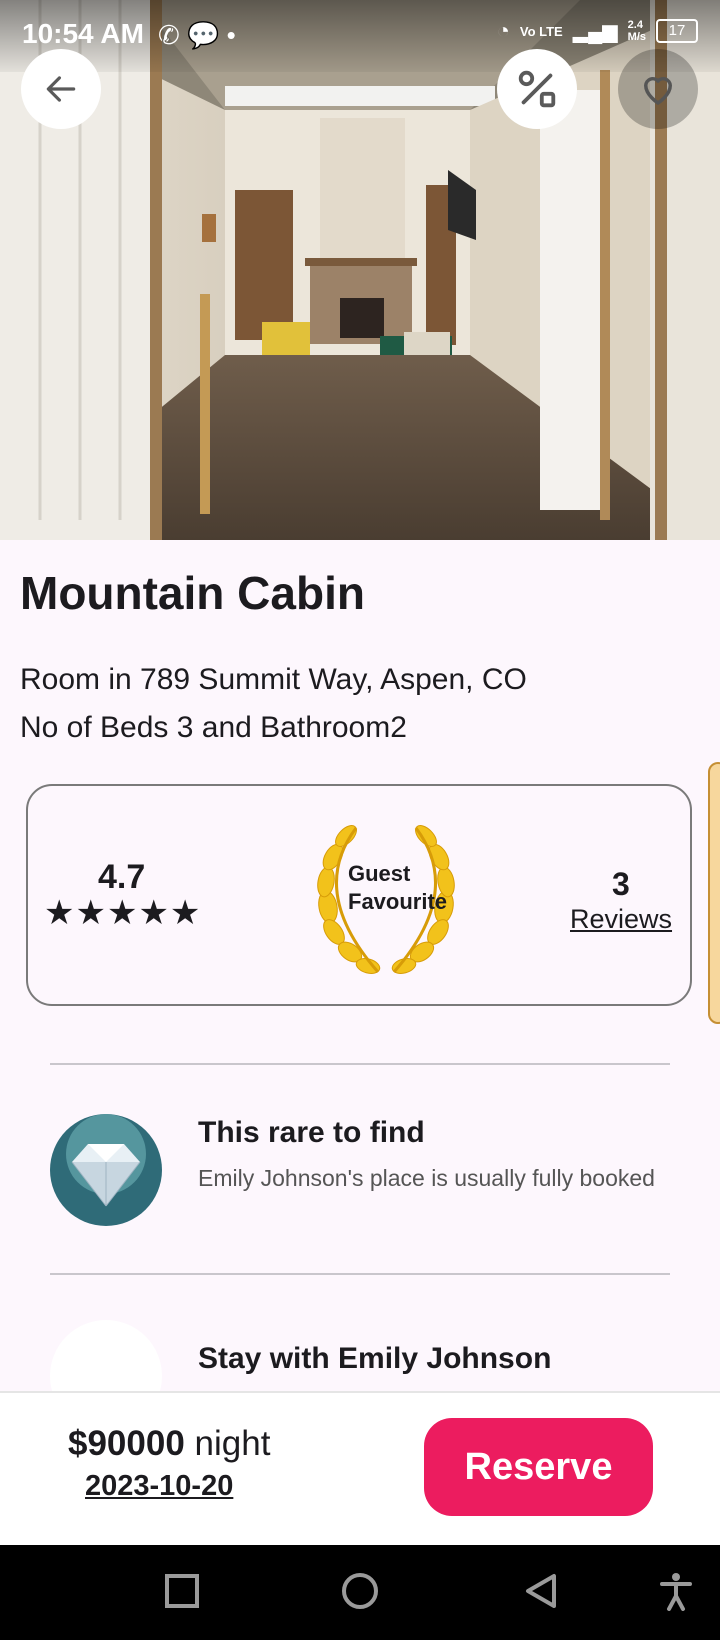  What do you see at coordinates (397, 888) in the screenshot?
I see `guest-favourite-badge: Guest Favourite` at bounding box center [397, 888].